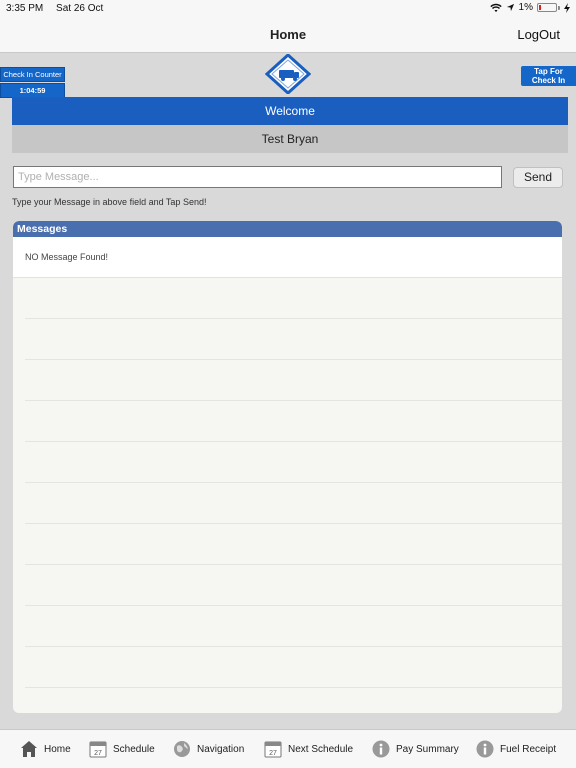 The image size is (576, 768). I want to click on tab-schedule: 27 Schedule, so click(122, 749).